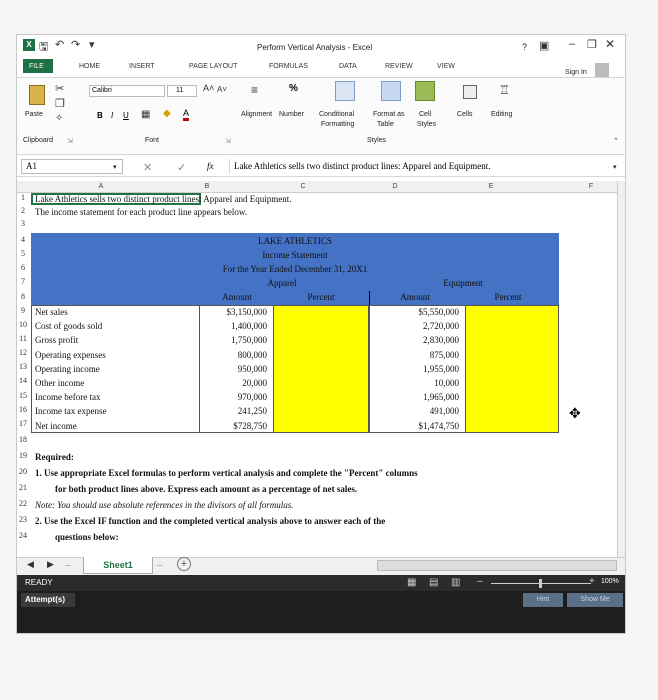  I want to click on enter-formula-icon: ✓, so click(181, 167).